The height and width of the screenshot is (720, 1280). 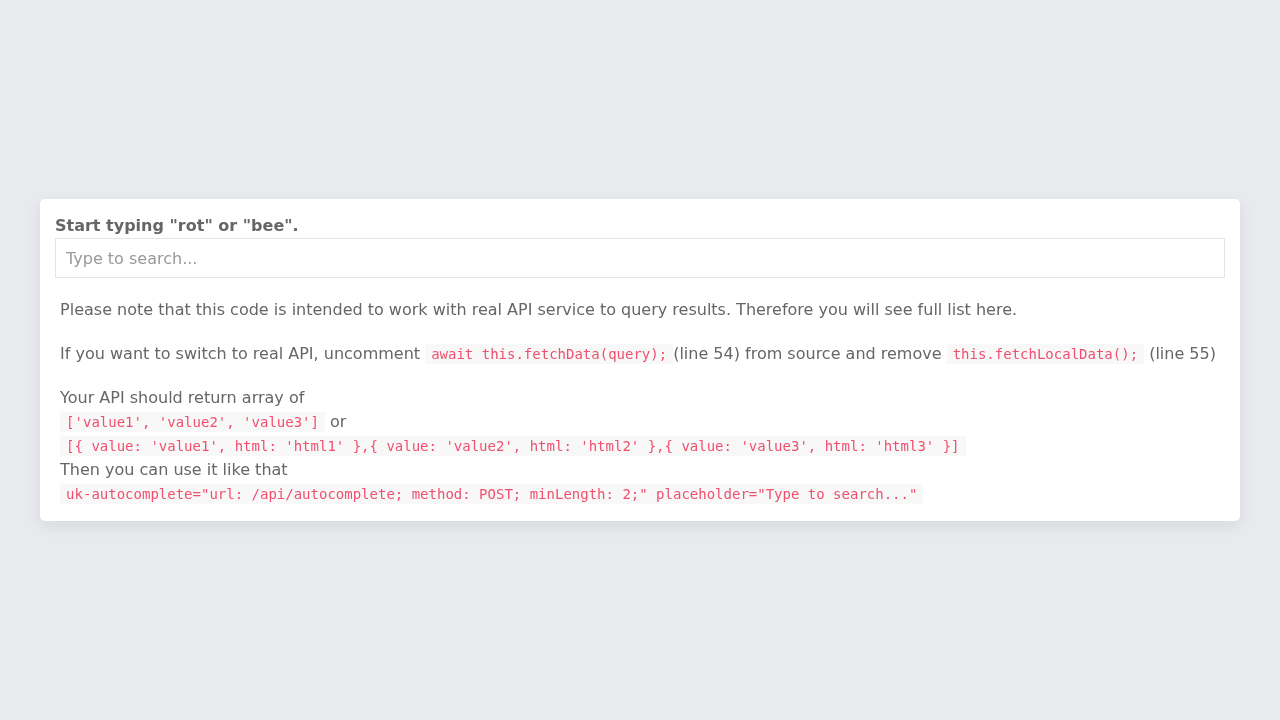 I want to click on field-label: Start typing "rot" or "bee"., so click(x=177, y=226).